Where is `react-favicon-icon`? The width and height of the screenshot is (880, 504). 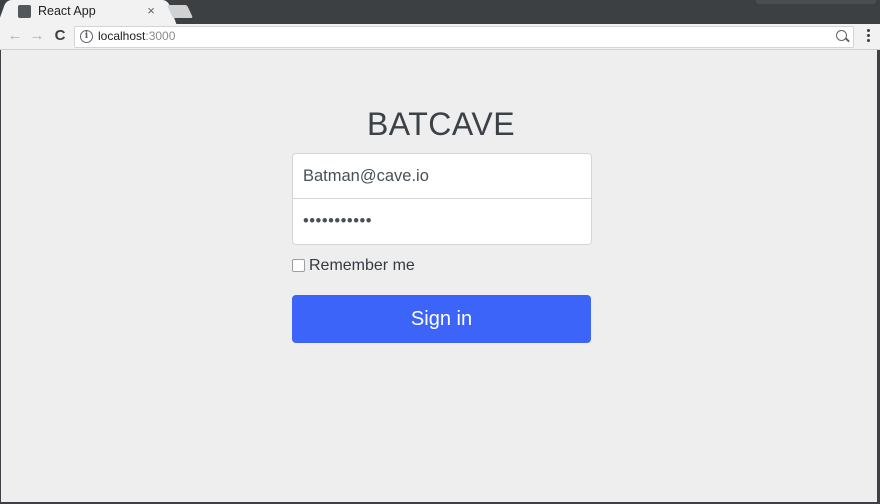
react-favicon-icon is located at coordinates (24, 11).